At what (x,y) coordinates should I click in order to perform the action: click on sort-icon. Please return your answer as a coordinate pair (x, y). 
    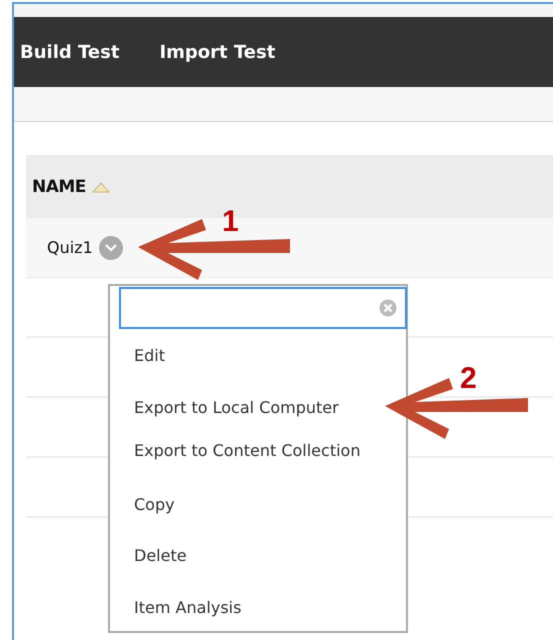
    Looking at the image, I should click on (101, 187).